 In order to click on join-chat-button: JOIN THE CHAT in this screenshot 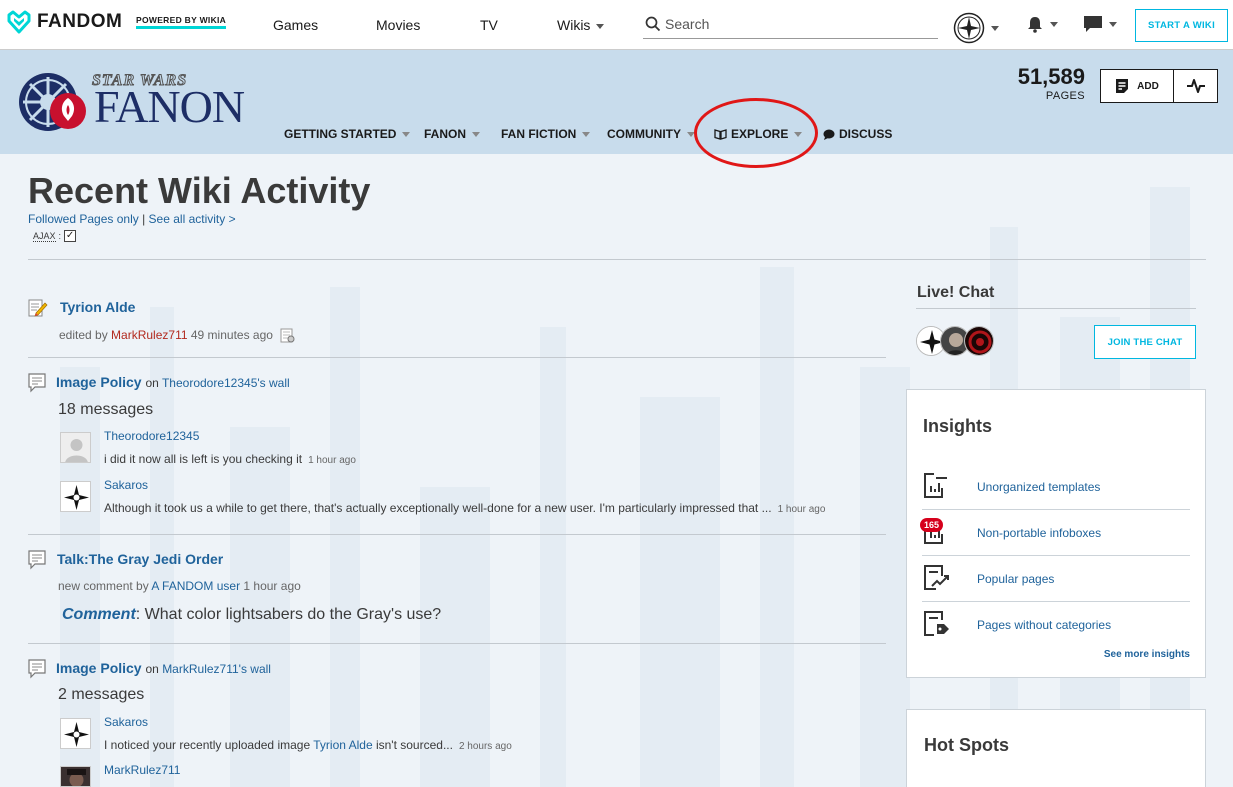, I will do `click(1145, 342)`.